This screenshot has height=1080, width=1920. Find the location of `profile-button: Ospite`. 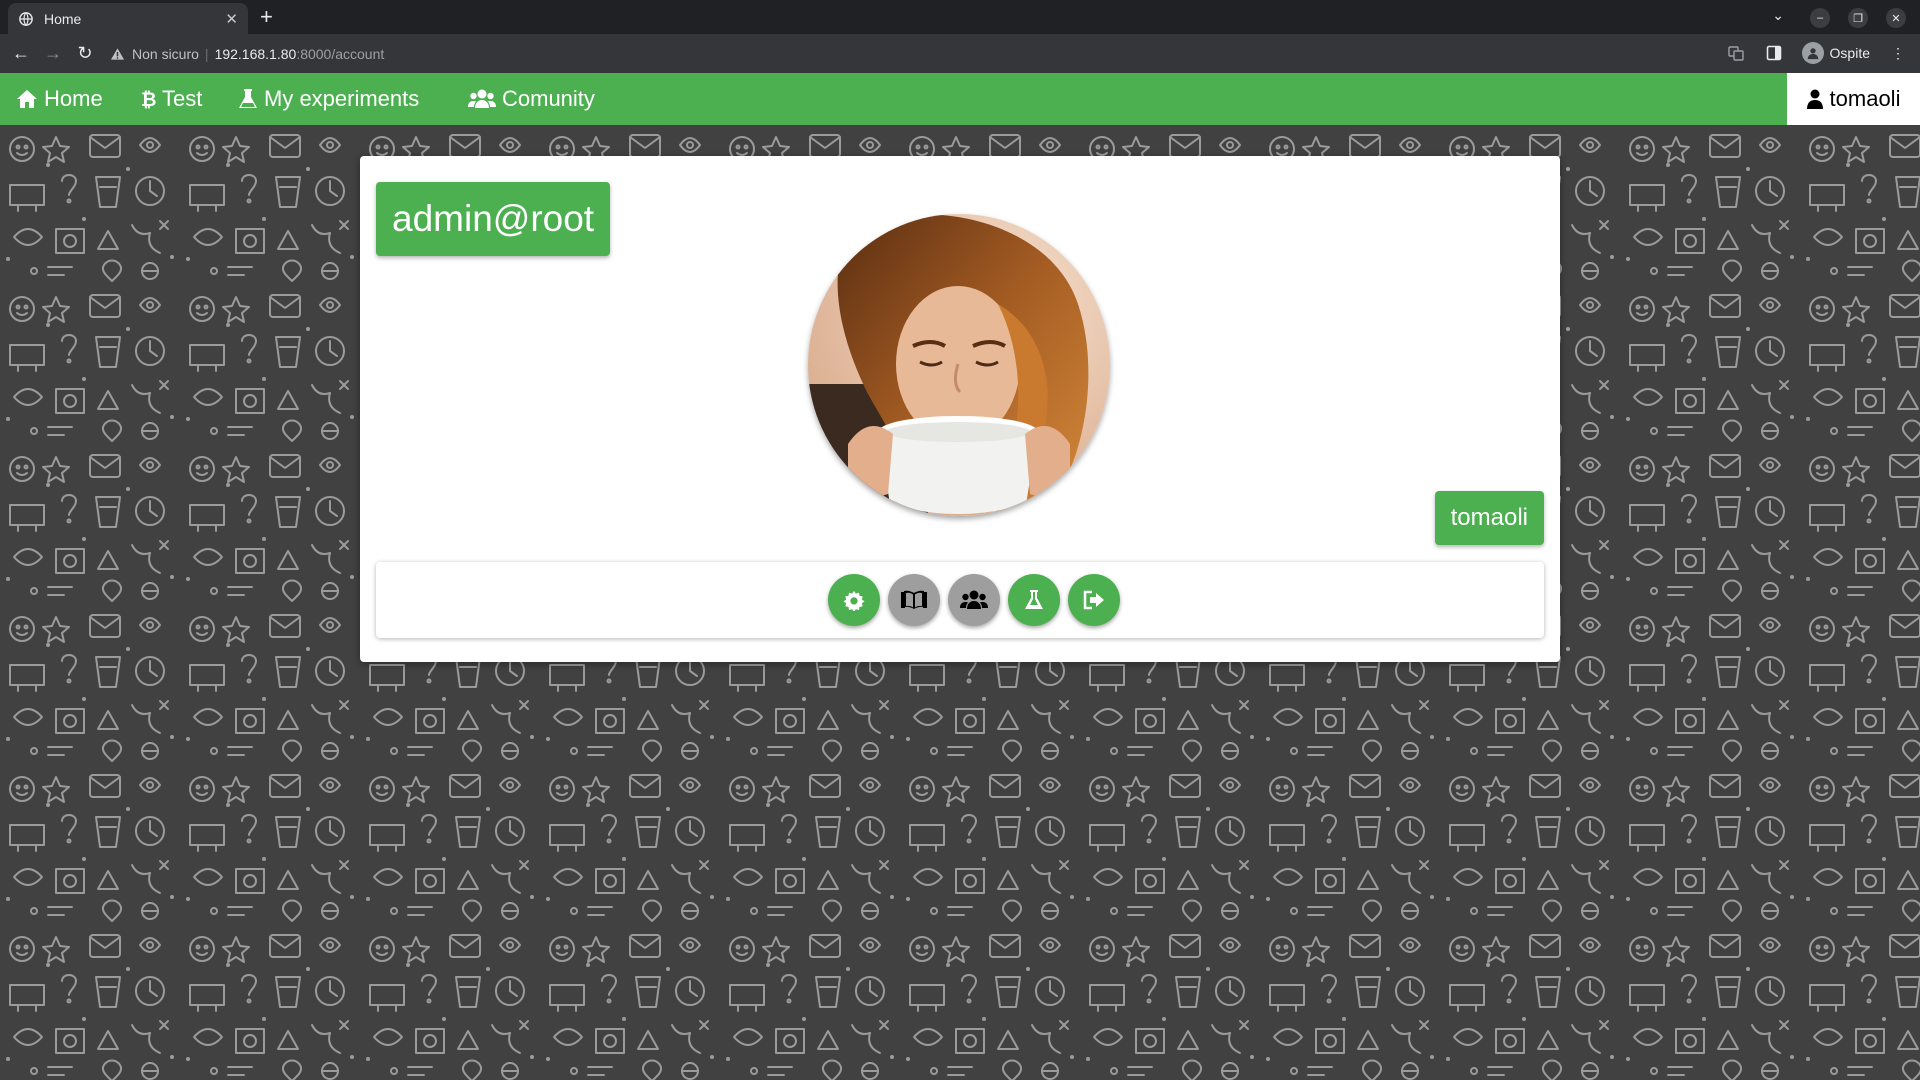

profile-button: Ospite is located at coordinates (1835, 53).